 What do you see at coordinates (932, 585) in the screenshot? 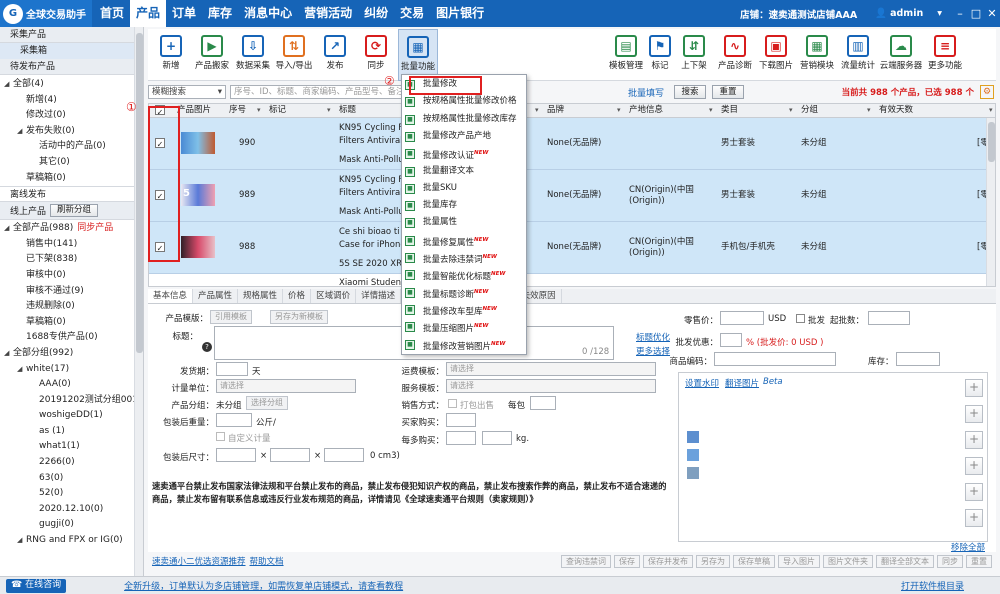
I see `open-root-dir-link: 打开软件根目录` at bounding box center [932, 585].